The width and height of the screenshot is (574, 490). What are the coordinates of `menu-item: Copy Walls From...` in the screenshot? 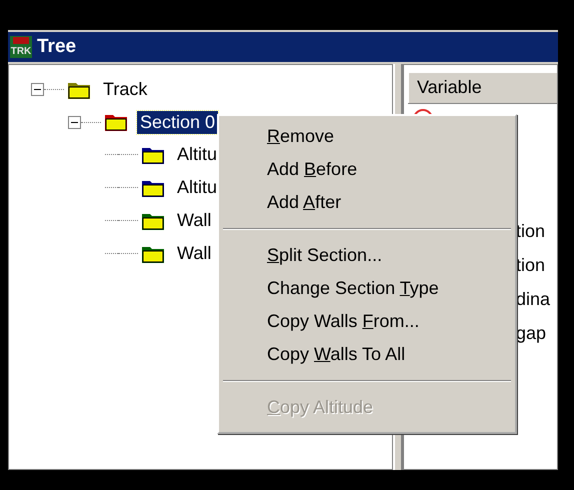 It's located at (367, 321).